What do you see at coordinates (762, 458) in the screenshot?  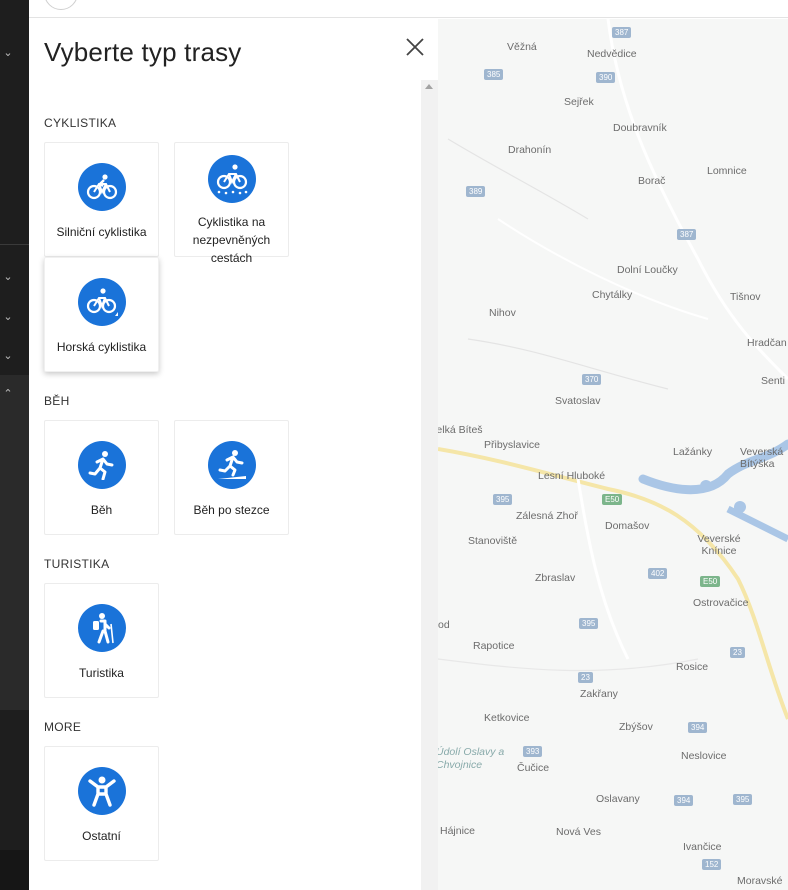 I see `map-place-label: Veverská Bítýška` at bounding box center [762, 458].